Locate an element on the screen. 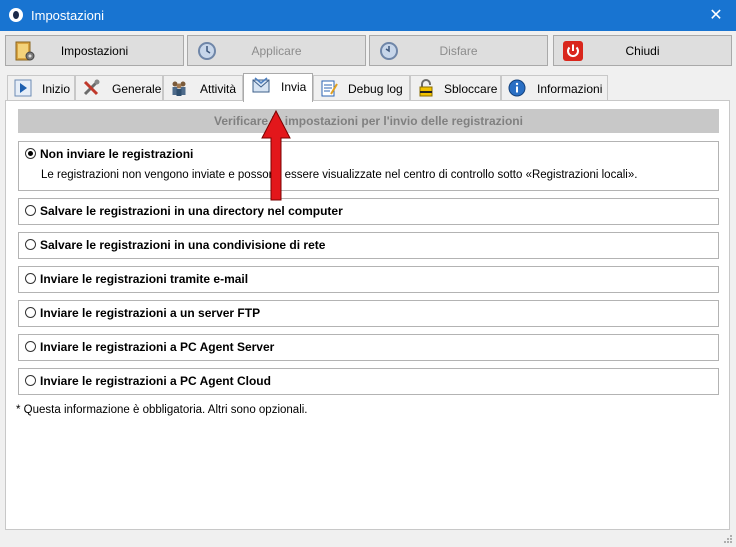 This screenshot has width=736, height=547. tab-sbloccare: Sbloccare is located at coordinates (455, 87).